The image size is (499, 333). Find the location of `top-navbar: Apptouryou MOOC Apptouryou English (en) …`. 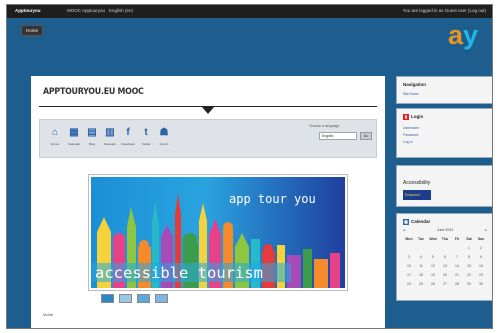

top-navbar: Apptouryou MOOC Apptouryou English (en) … is located at coordinates (249, 11).